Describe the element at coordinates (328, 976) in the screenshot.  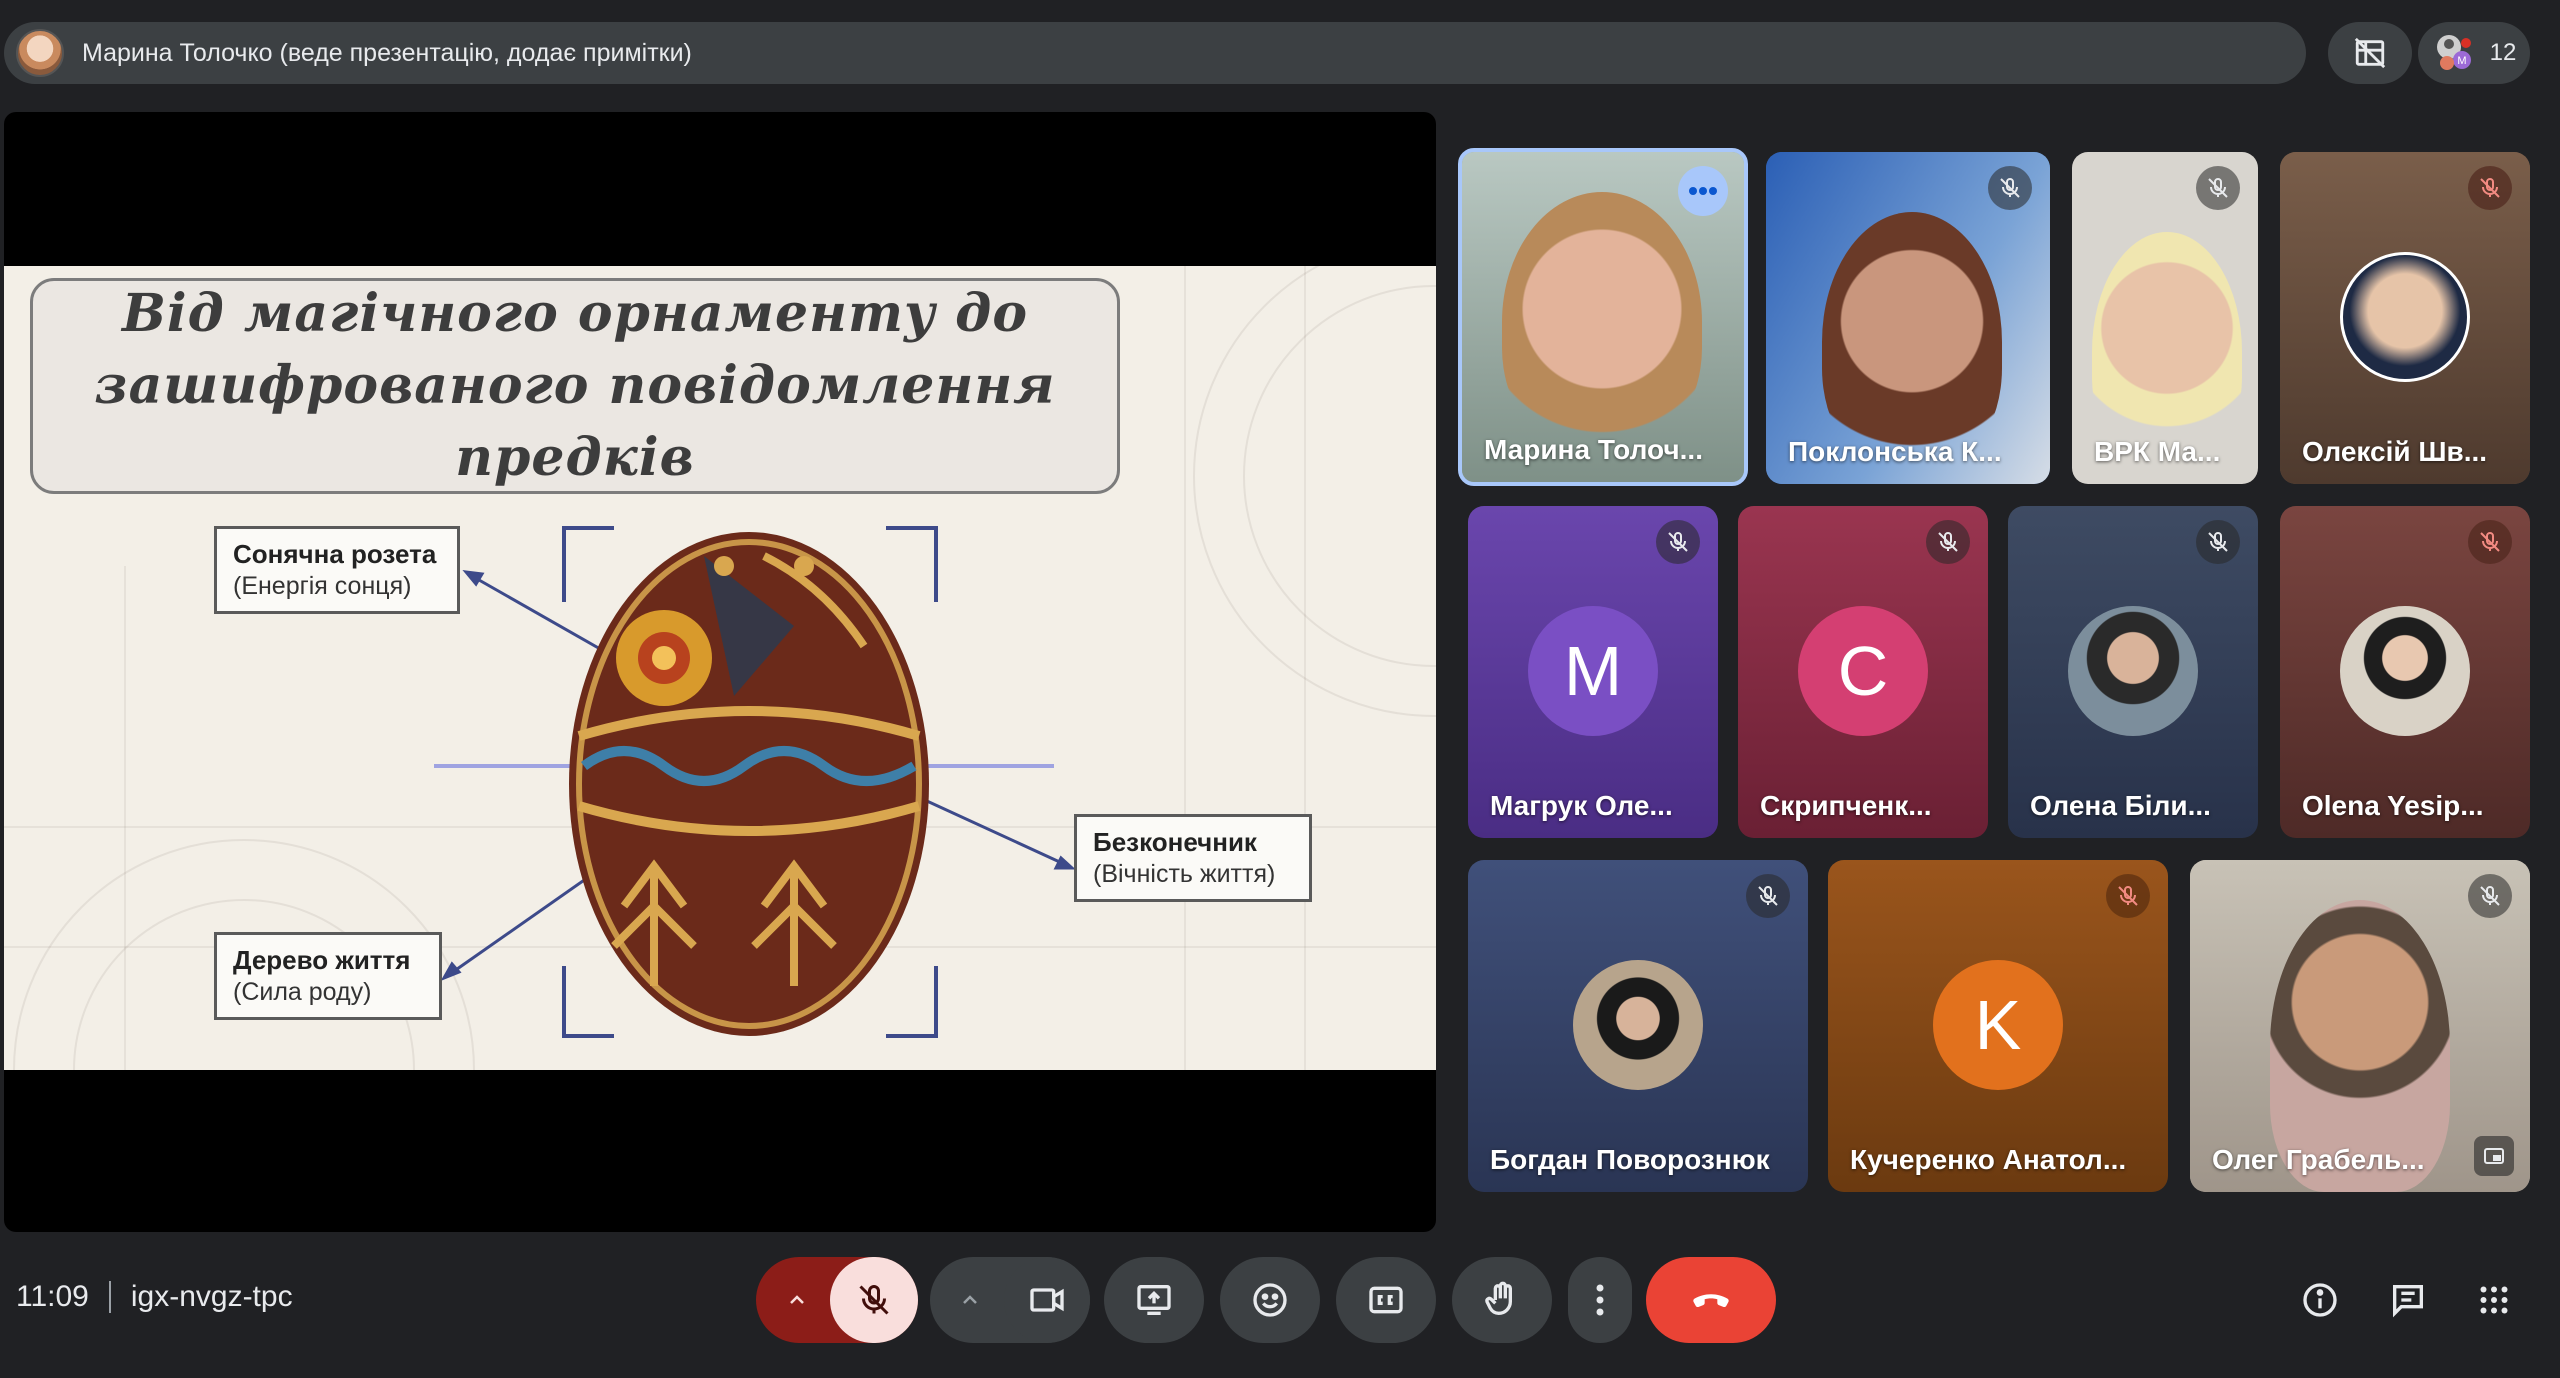
I see `label-tree-of-life: Дерево життя (Сила роду)` at that location.